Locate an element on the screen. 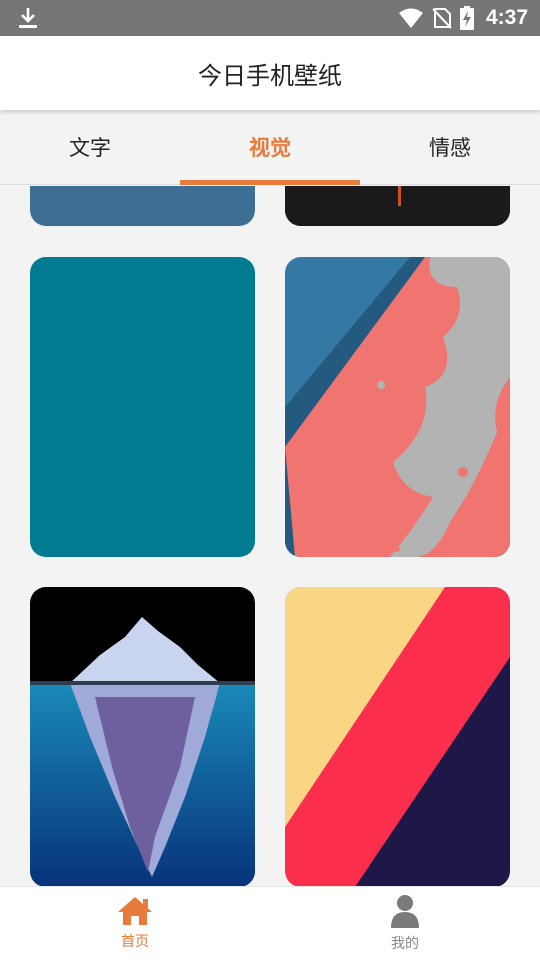  nav-mine-label: 我的 is located at coordinates (405, 944).